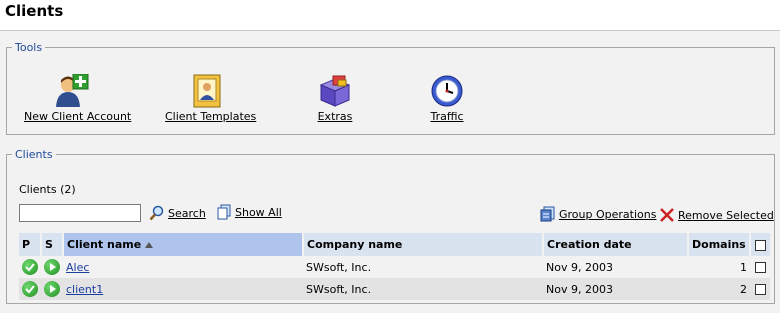  I want to click on search-icon, so click(156, 213).